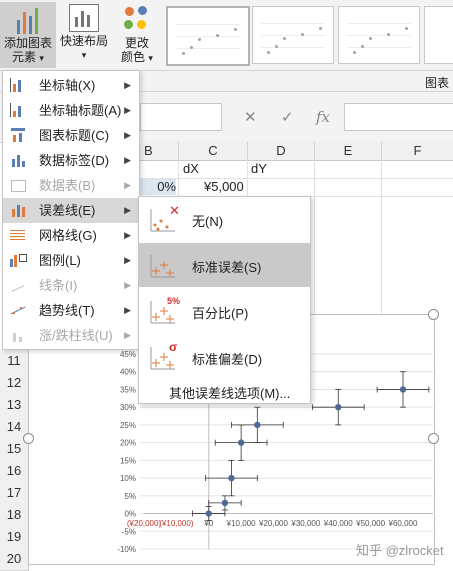  I want to click on submenu-item-percentage: 5% 百分比(P), so click(224, 311).